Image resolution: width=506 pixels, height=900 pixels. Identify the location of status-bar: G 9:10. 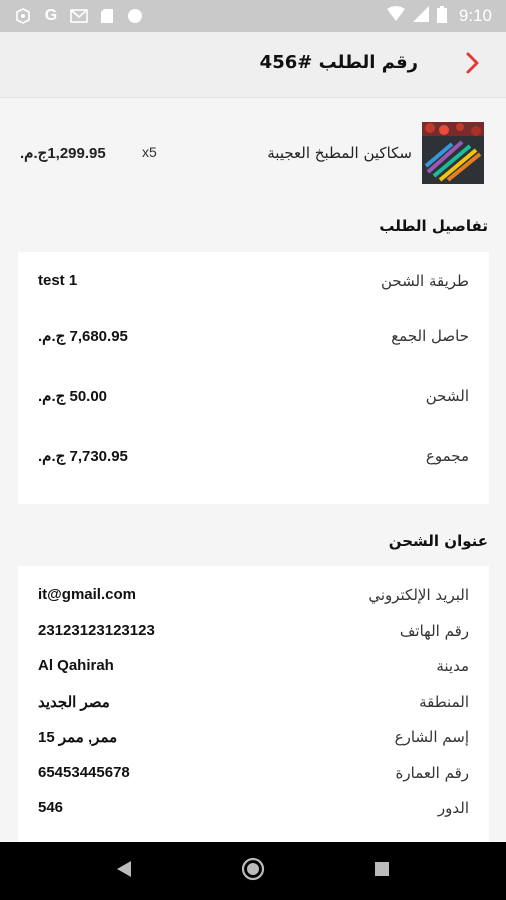
(253, 16).